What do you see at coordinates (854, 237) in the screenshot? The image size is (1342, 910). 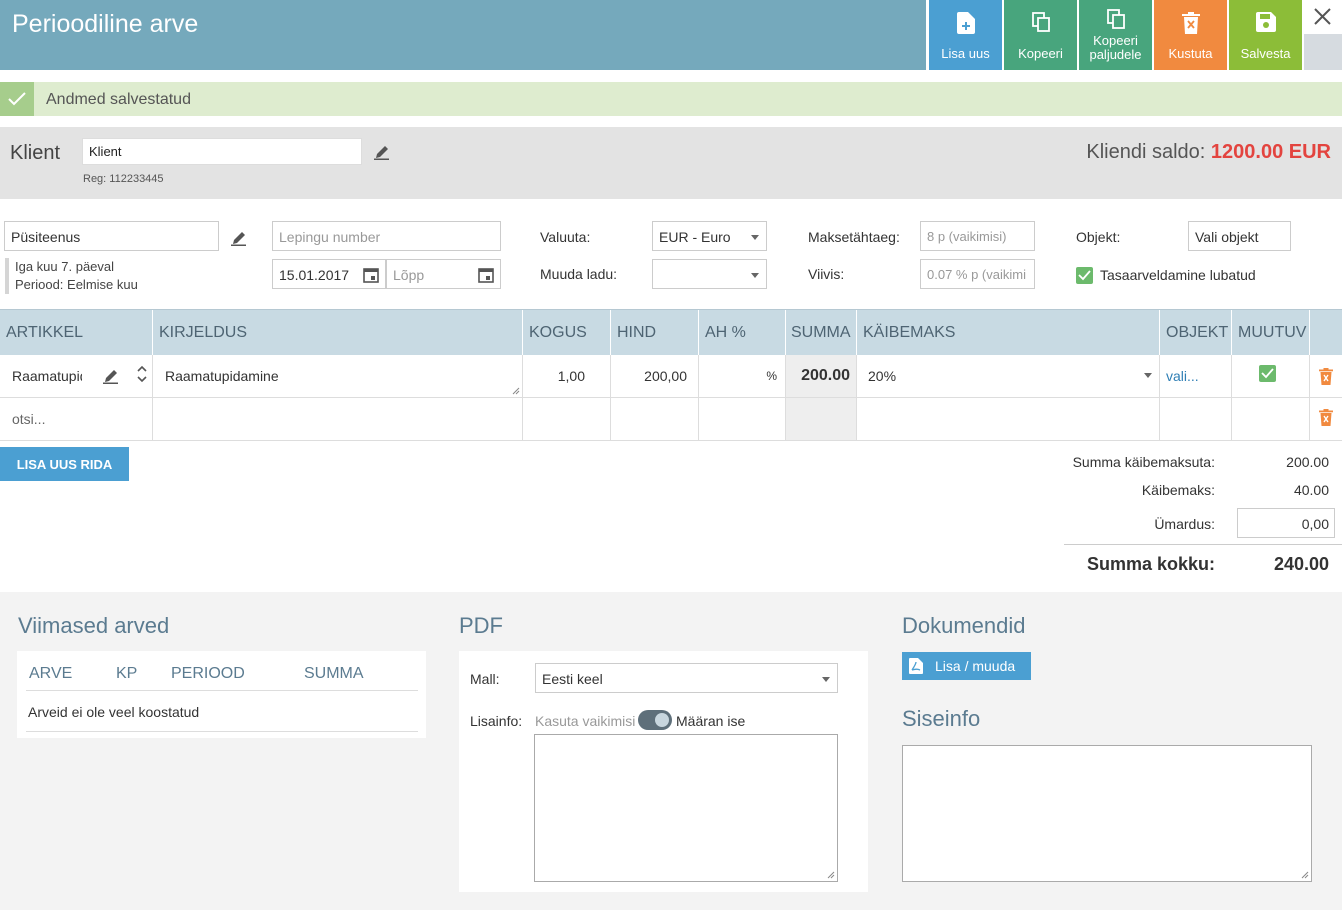 I see `due-date-label: Maksetähtaeg:` at bounding box center [854, 237].